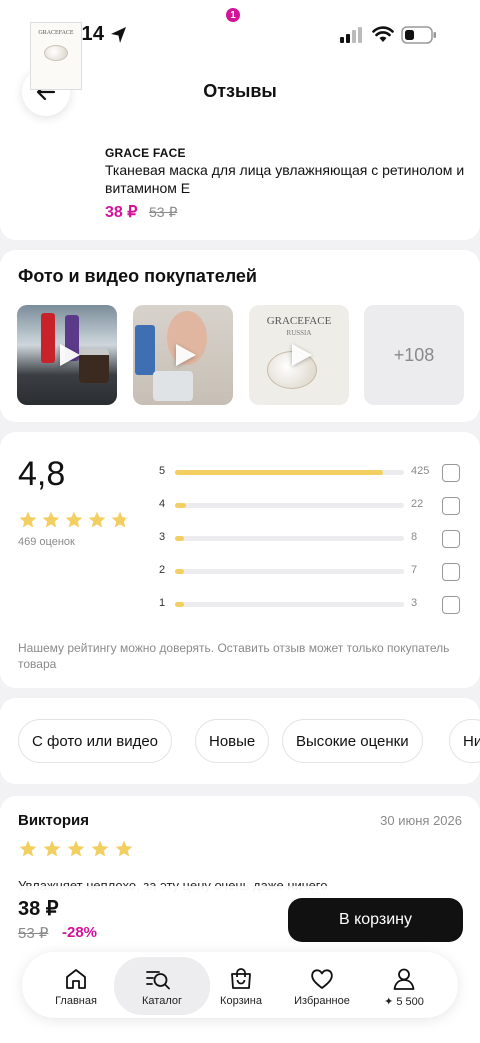 The height and width of the screenshot is (1043, 480). What do you see at coordinates (375, 920) in the screenshot?
I see `add-to-cart-button: В корзину` at bounding box center [375, 920].